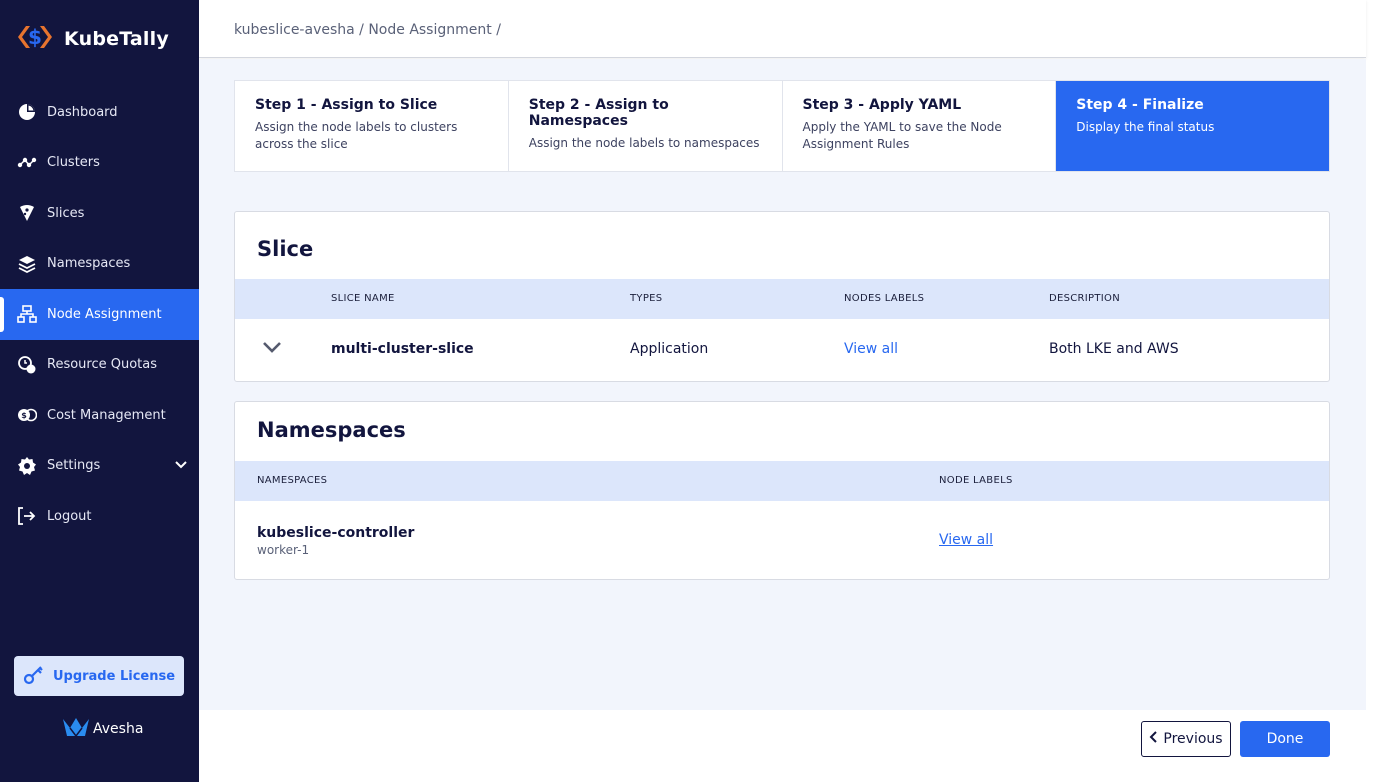 Image resolution: width=1375 pixels, height=782 pixels. I want to click on sidebar-item-resource-quotas: Resource Quotas, so click(99, 365).